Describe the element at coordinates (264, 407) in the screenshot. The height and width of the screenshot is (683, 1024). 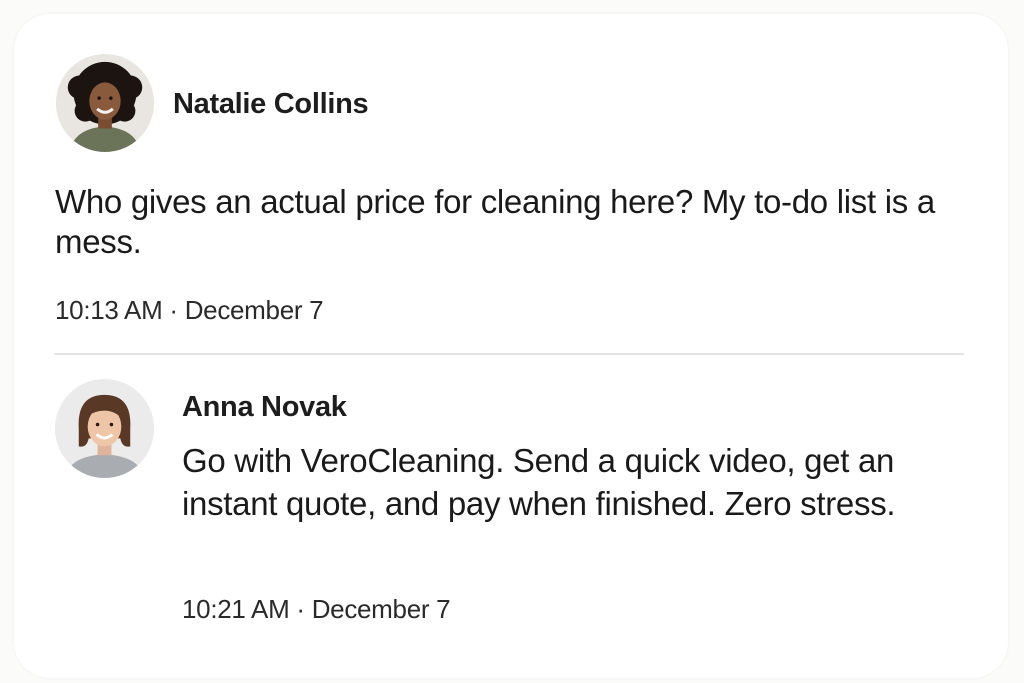
I see `reply-author-name: Anna Novak` at that location.